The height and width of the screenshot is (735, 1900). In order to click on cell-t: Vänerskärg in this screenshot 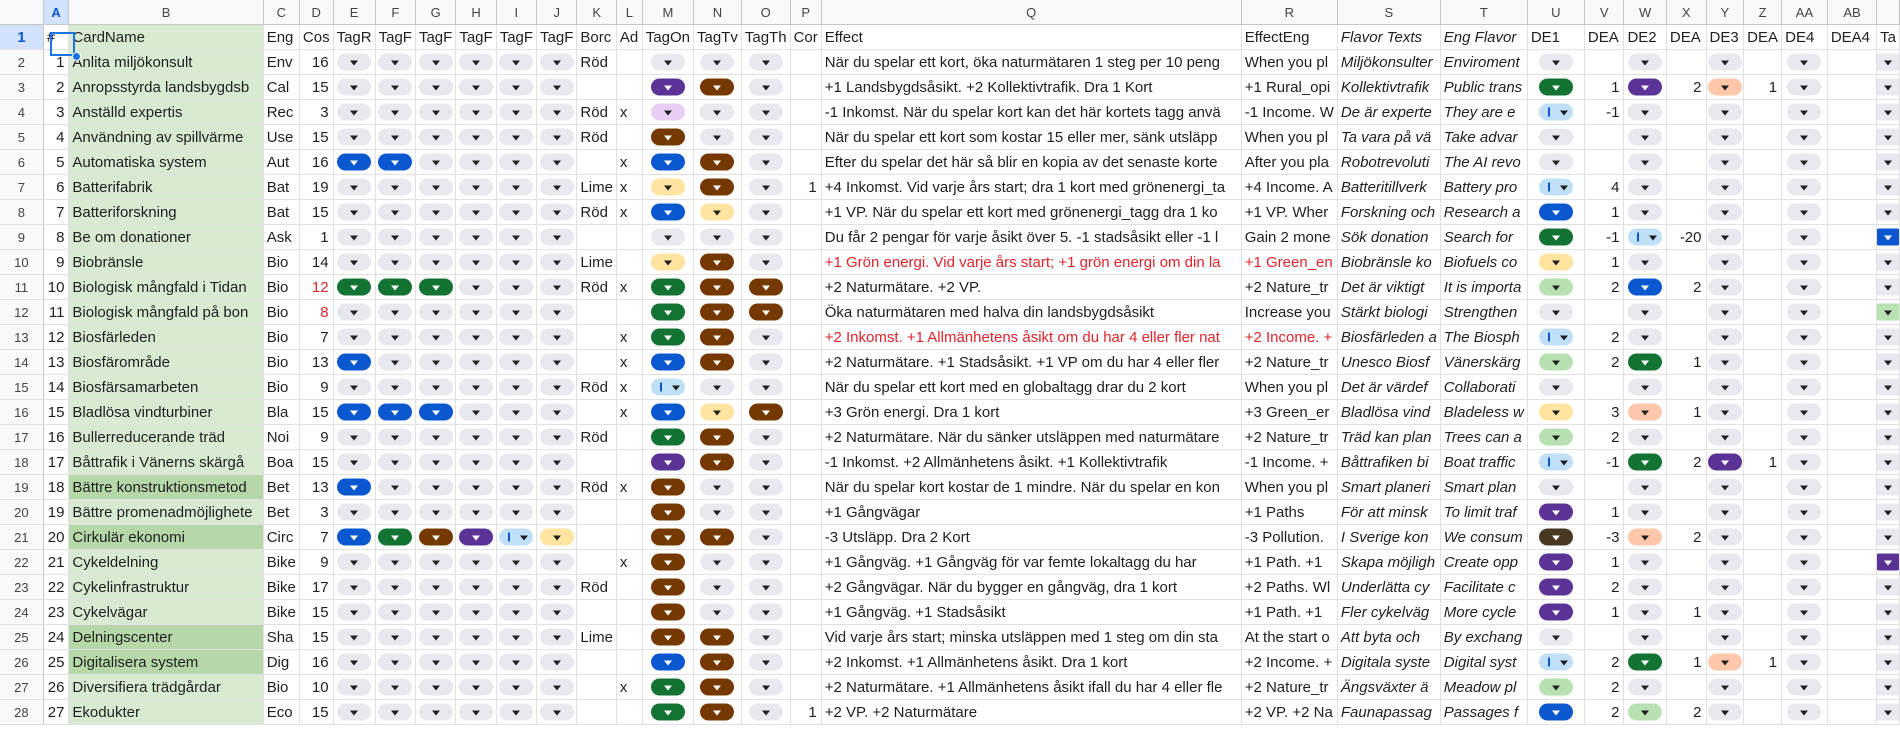, I will do `click(1484, 362)`.